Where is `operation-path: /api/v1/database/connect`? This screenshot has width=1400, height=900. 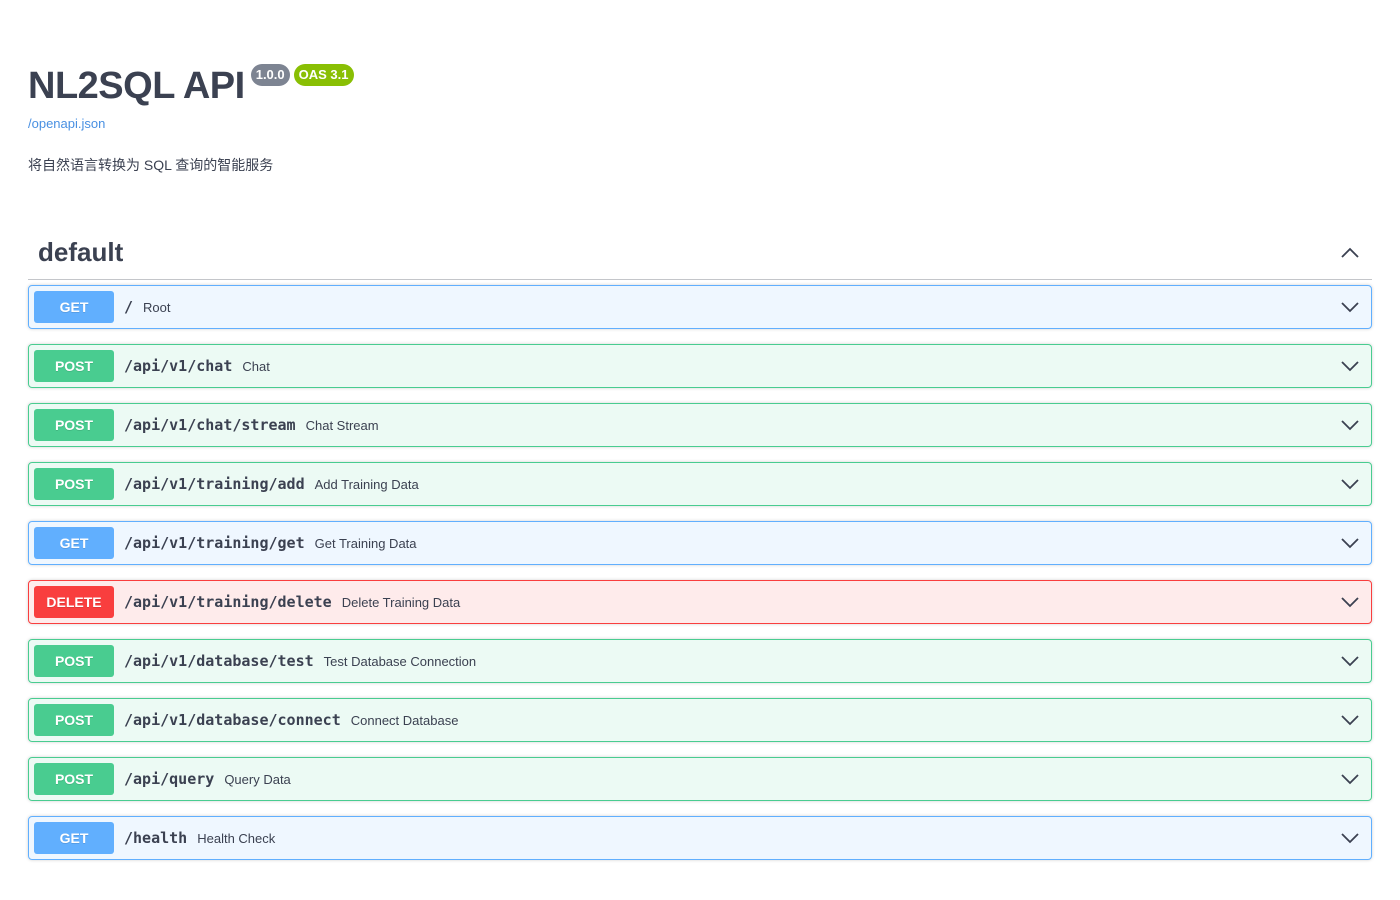
operation-path: /api/v1/database/connect is located at coordinates (232, 720).